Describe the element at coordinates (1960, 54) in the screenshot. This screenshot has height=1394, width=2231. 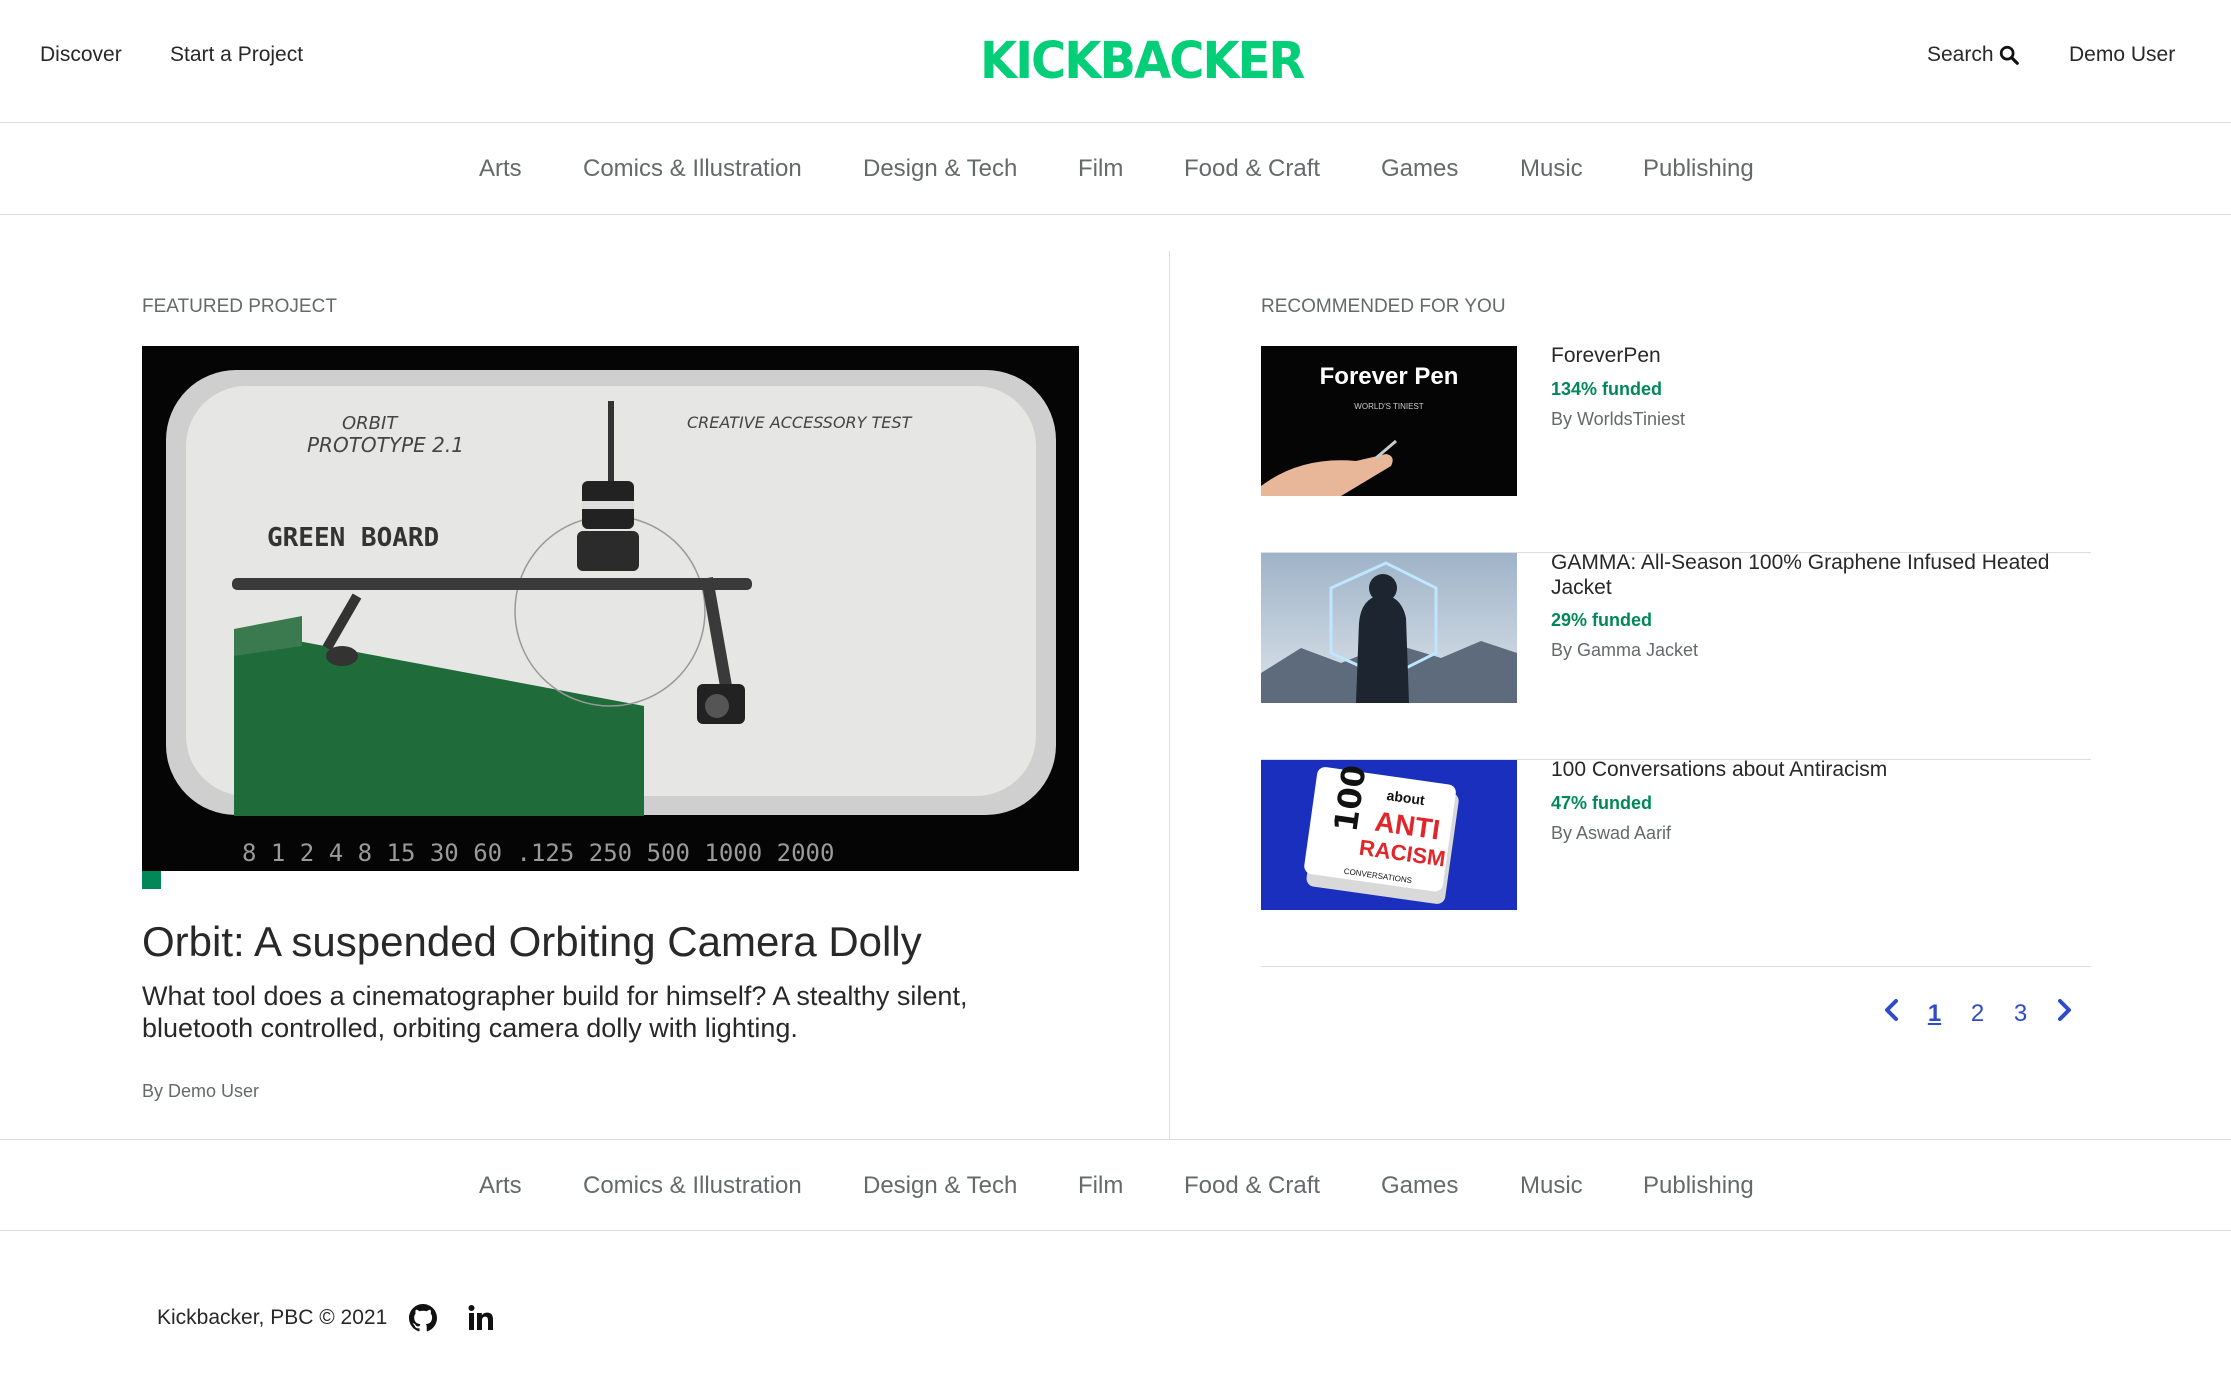
I see `search-label: Search` at that location.